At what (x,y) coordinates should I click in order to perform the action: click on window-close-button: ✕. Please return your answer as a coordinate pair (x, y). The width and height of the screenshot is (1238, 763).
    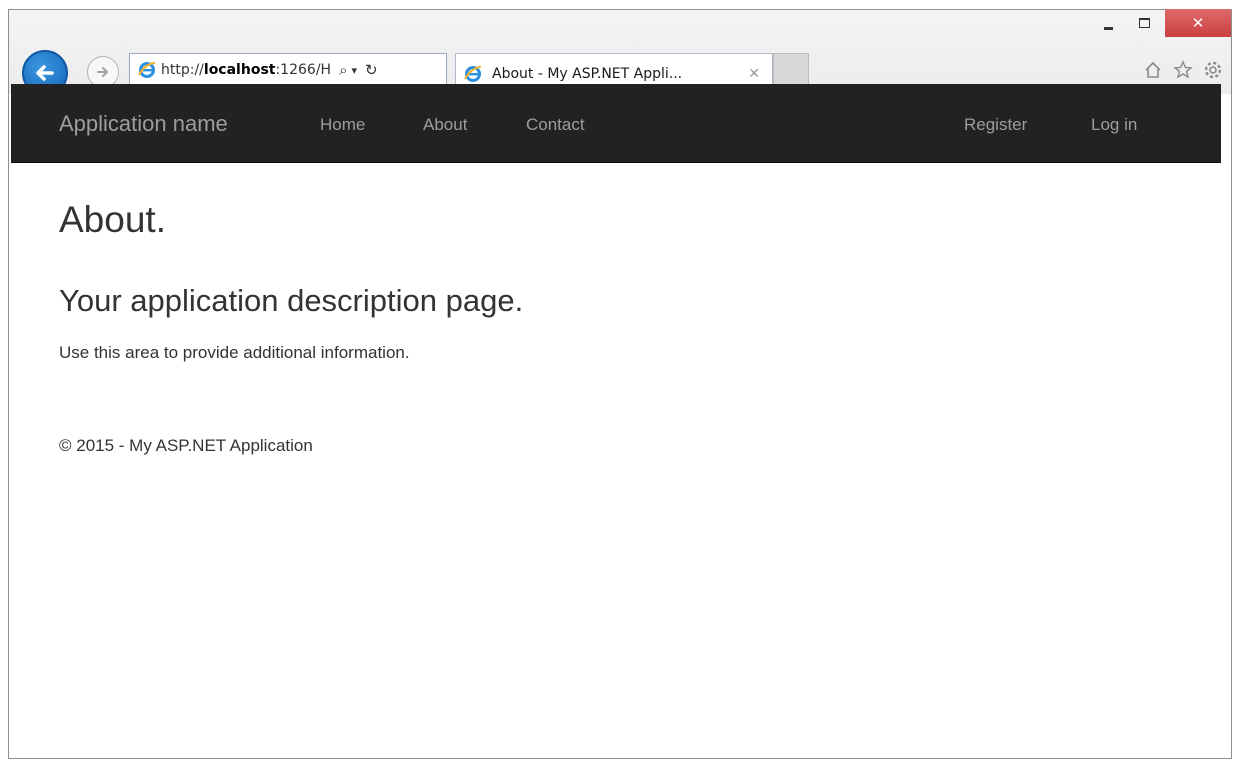
    Looking at the image, I should click on (1198, 23).